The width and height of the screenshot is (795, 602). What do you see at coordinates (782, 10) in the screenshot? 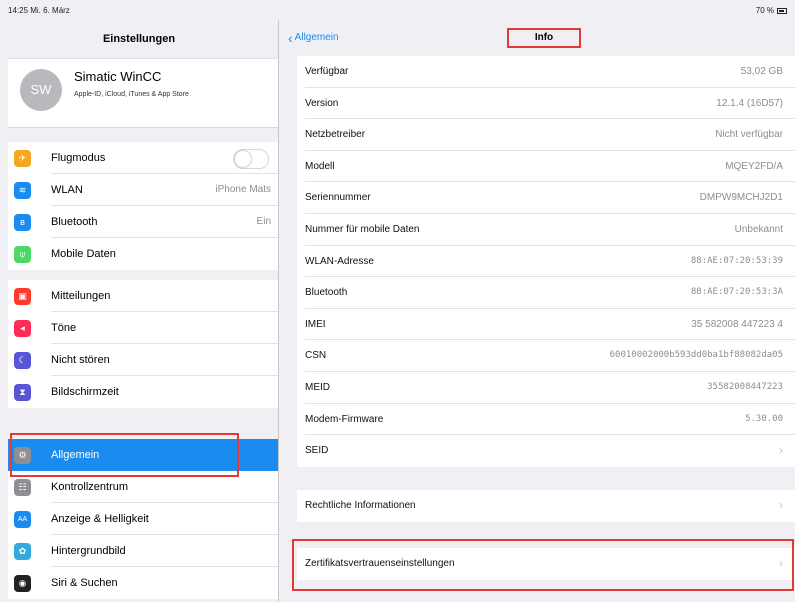
I see `battery-icon` at bounding box center [782, 10].